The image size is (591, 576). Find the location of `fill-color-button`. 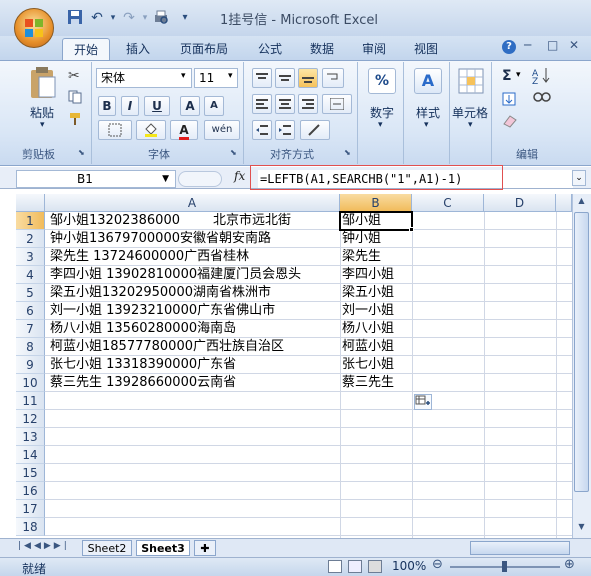

fill-color-button is located at coordinates (151, 130).